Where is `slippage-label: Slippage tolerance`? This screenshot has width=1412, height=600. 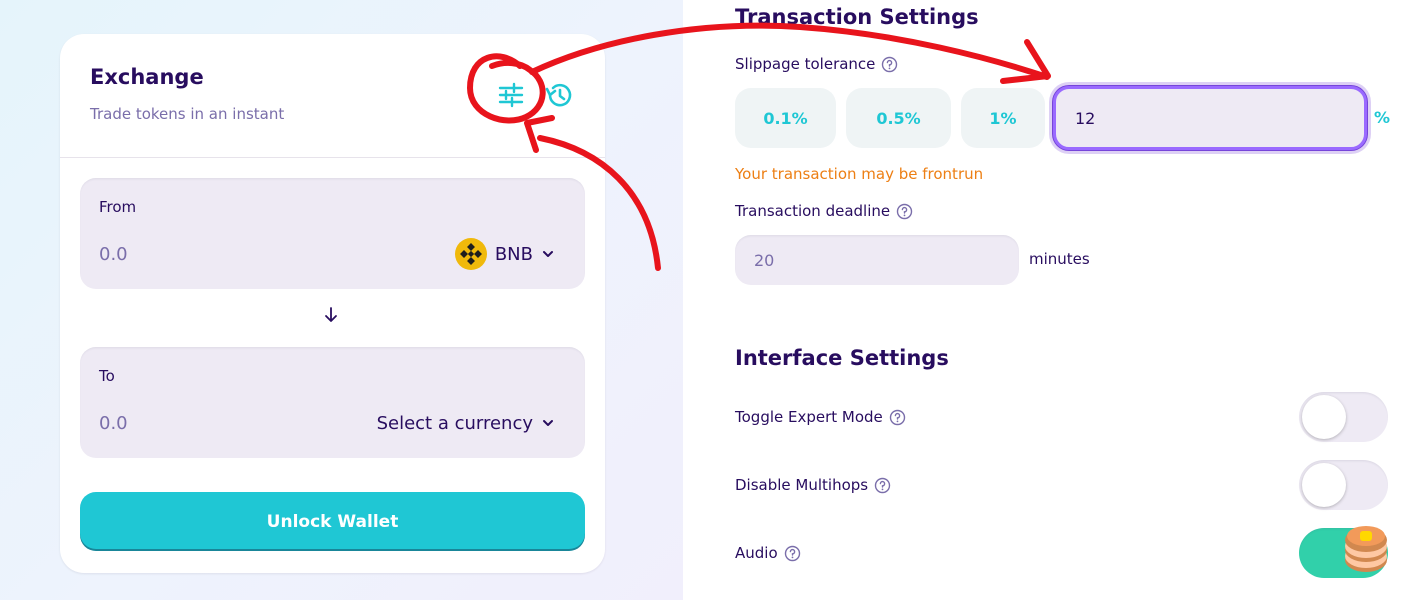 slippage-label: Slippage tolerance is located at coordinates (805, 64).